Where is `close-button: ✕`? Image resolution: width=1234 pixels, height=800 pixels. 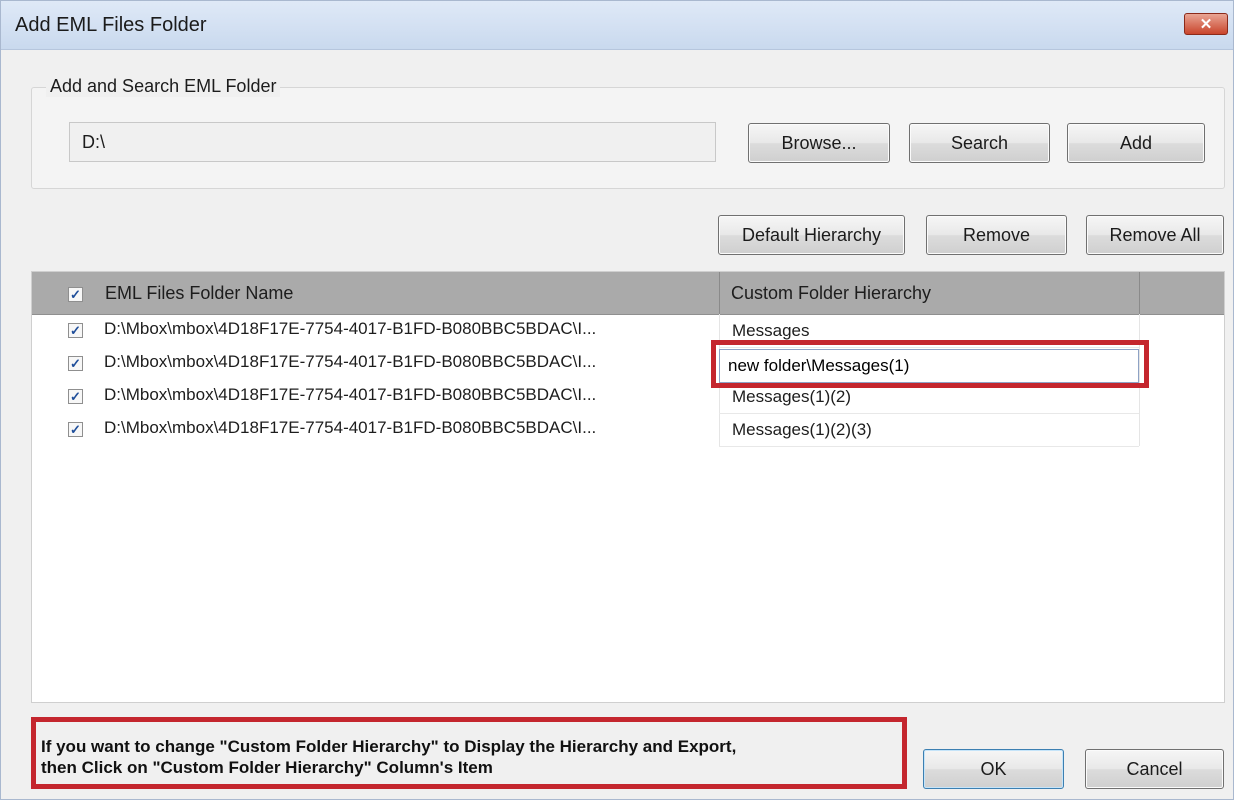
close-button: ✕ is located at coordinates (1206, 24).